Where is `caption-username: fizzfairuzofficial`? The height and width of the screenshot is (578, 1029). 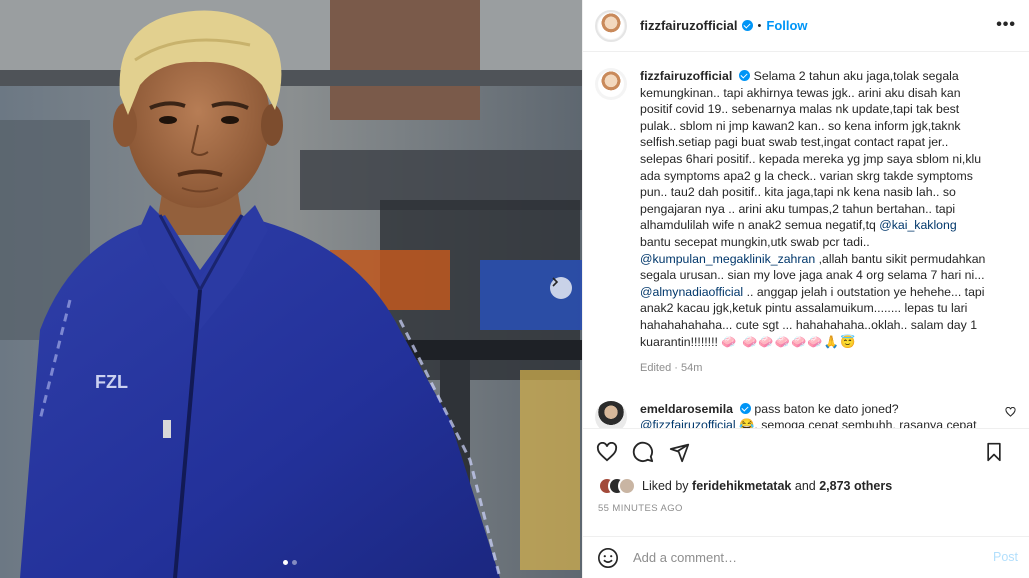 caption-username: fizzfairuzofficial is located at coordinates (686, 76).